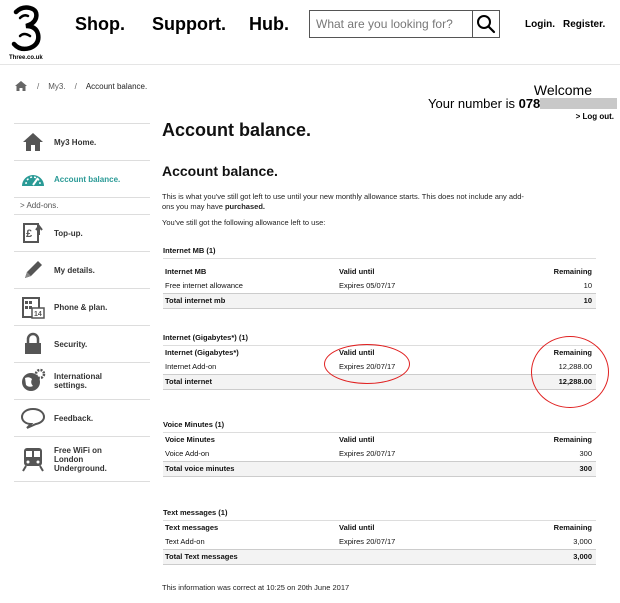 The image size is (620, 603). I want to click on sidebar-label: International settings., so click(78, 381).